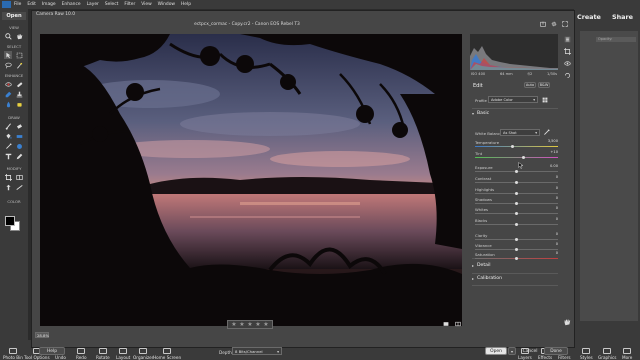 This screenshot has height=360, width=640. Describe the element at coordinates (8, 146) in the screenshot. I see `eyedropper-tool-icon` at that location.